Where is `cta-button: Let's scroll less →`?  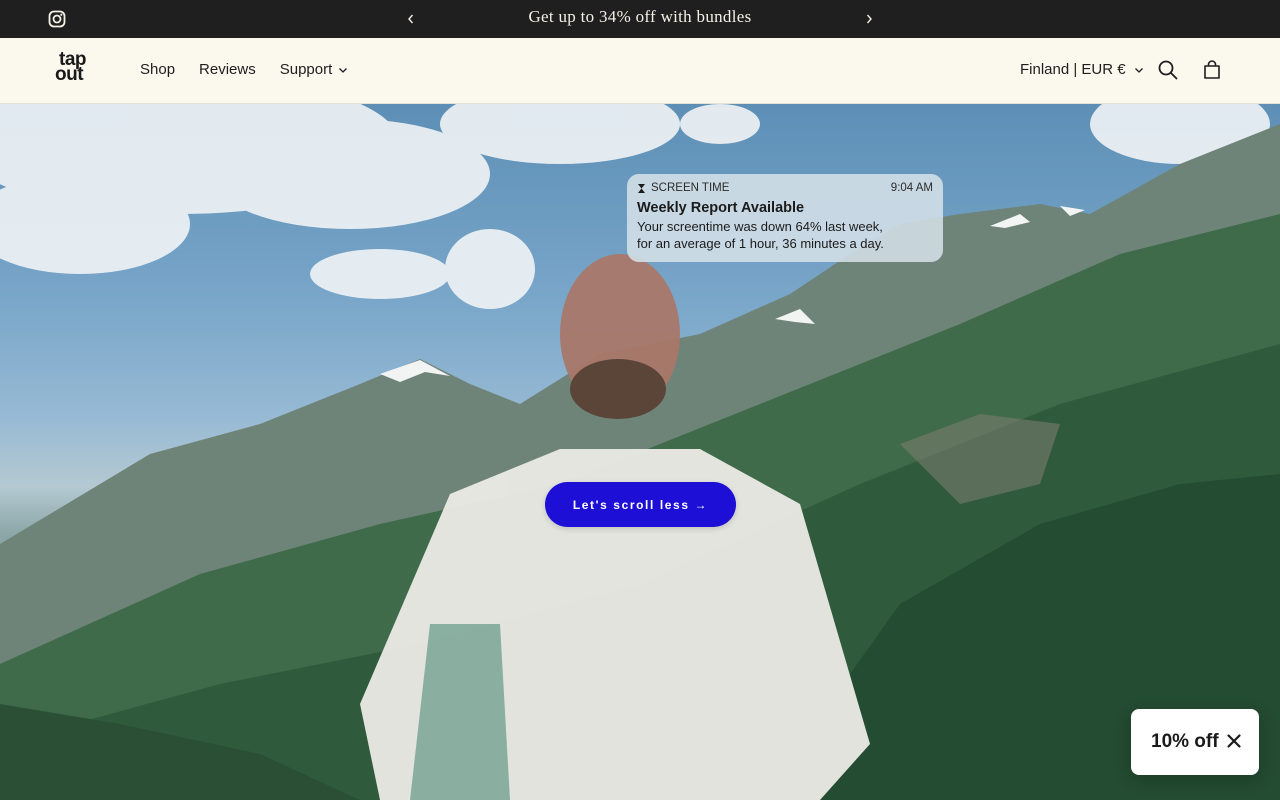
cta-button: Let's scroll less → is located at coordinates (640, 504).